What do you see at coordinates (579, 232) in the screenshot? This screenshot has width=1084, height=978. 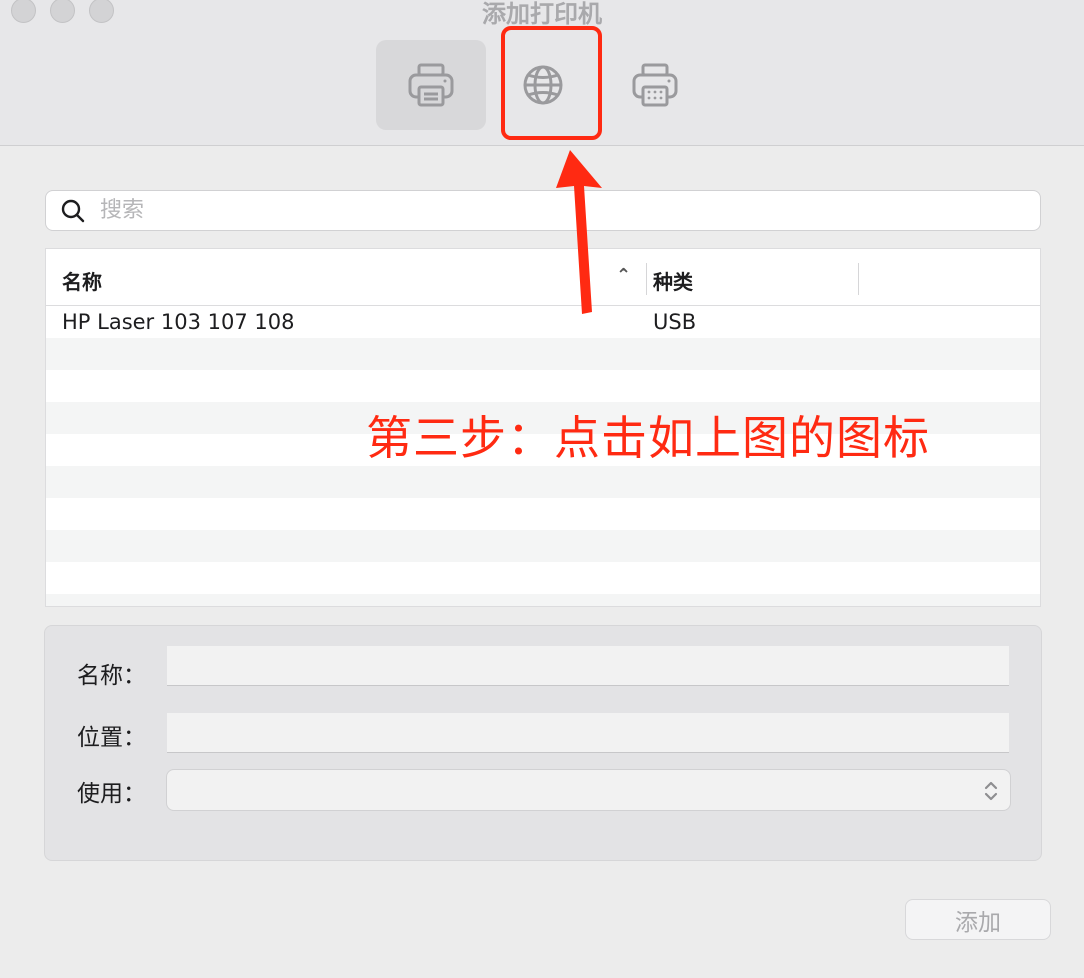 I see `annotation-arrow-icon` at bounding box center [579, 232].